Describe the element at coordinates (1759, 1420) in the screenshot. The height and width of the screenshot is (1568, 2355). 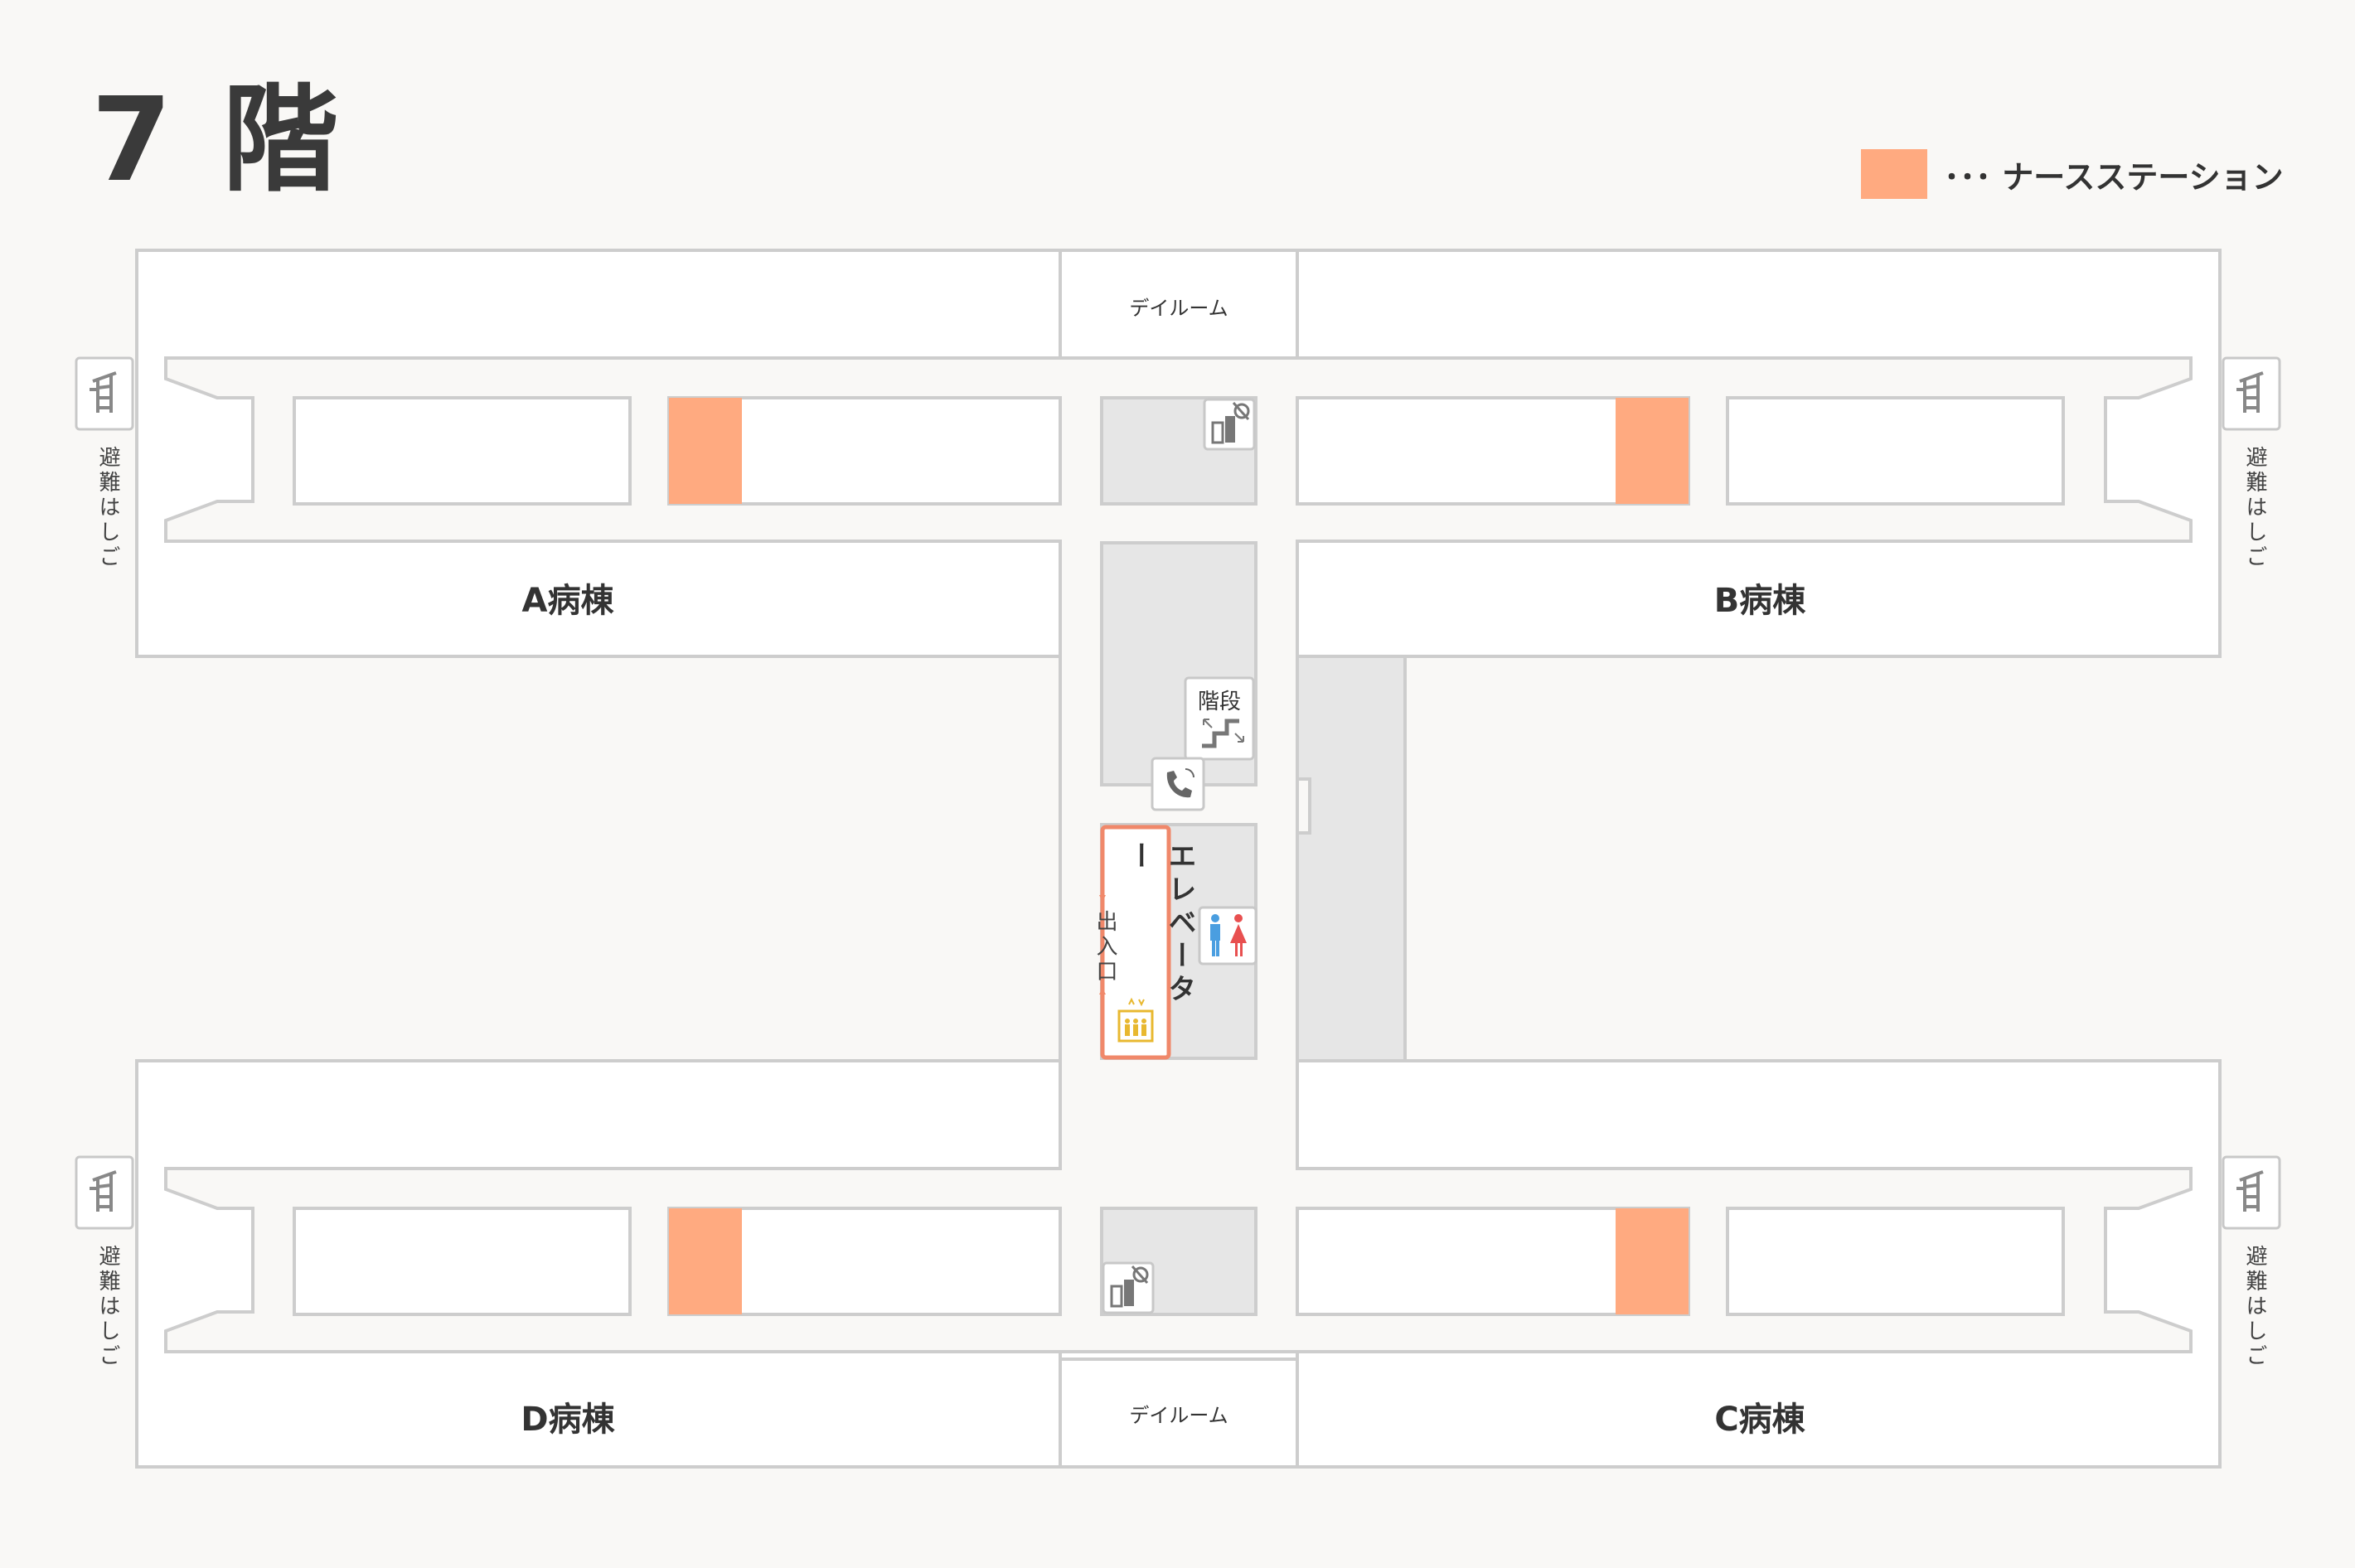
I see `ward-c-label: C病棟` at that location.